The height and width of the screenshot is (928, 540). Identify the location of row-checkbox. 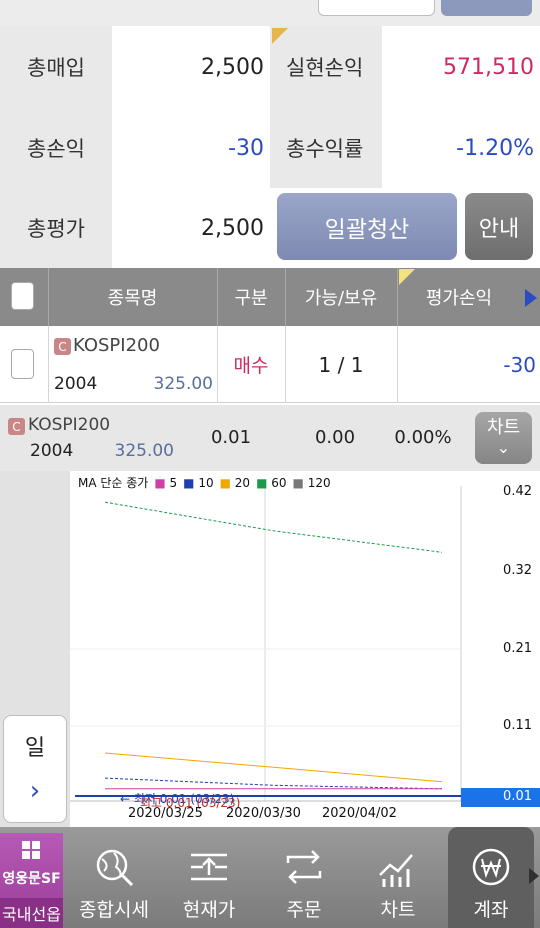
(22, 364).